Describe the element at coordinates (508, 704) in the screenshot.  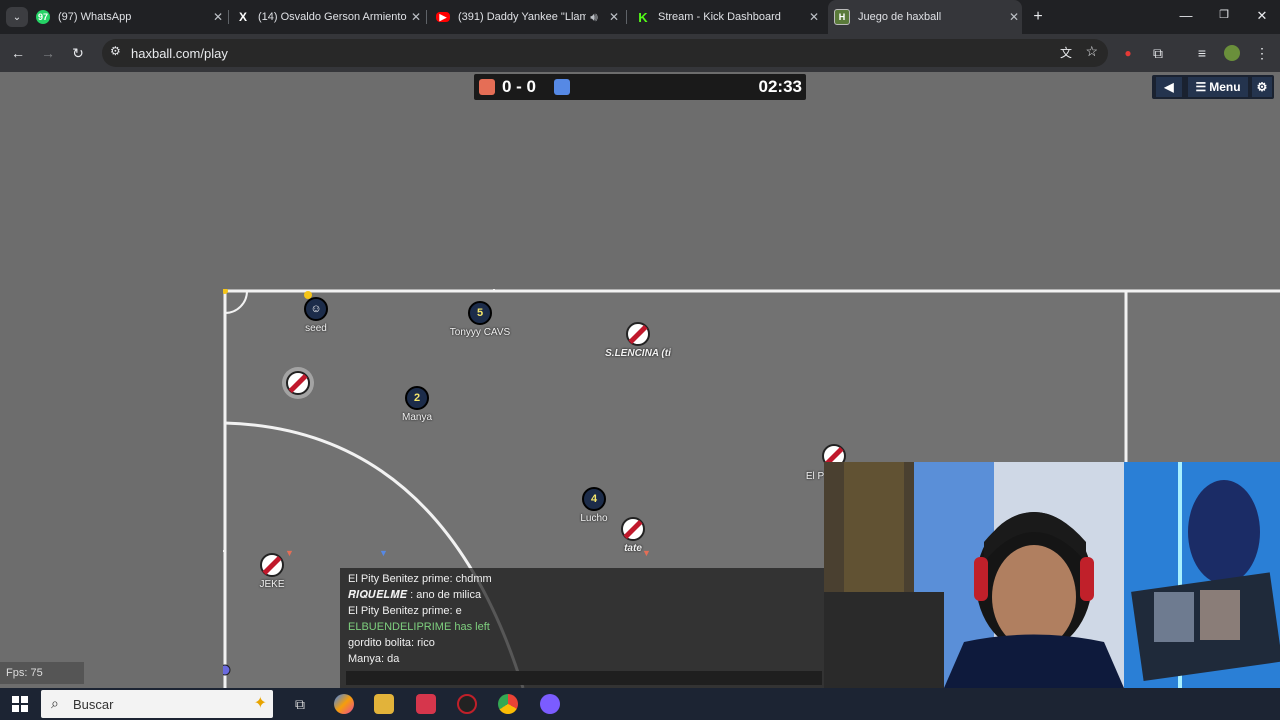
I see `chrome-icon` at that location.